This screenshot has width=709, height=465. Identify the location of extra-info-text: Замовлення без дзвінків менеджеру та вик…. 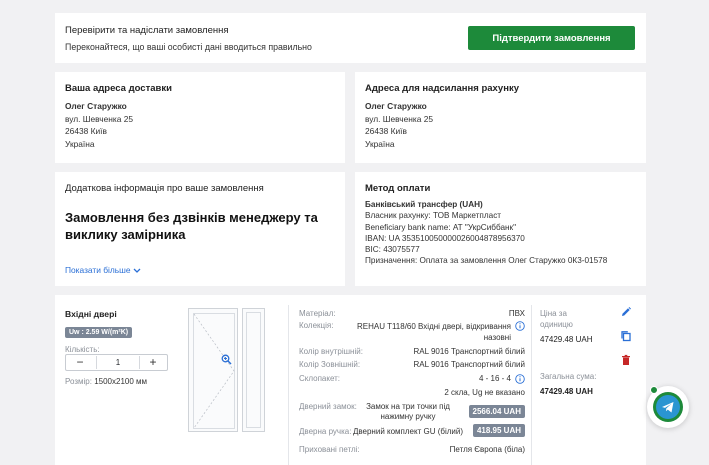
(191, 226).